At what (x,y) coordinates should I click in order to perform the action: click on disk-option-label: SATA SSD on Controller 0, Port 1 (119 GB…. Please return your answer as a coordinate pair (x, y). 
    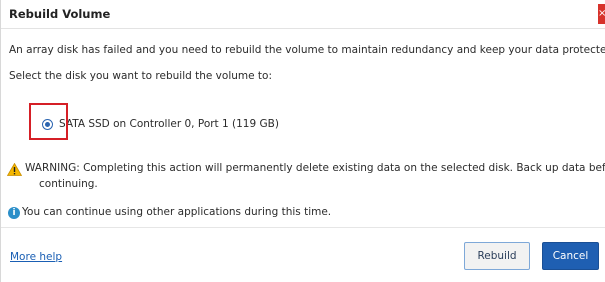
    Looking at the image, I should click on (169, 124).